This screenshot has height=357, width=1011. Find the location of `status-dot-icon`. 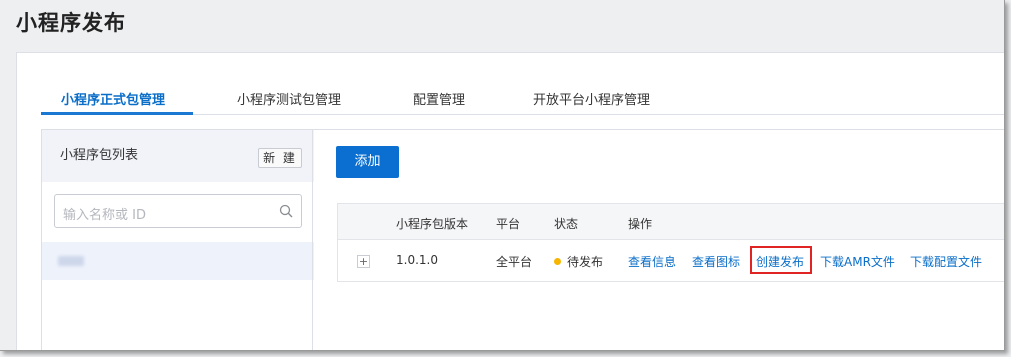

status-dot-icon is located at coordinates (557, 261).